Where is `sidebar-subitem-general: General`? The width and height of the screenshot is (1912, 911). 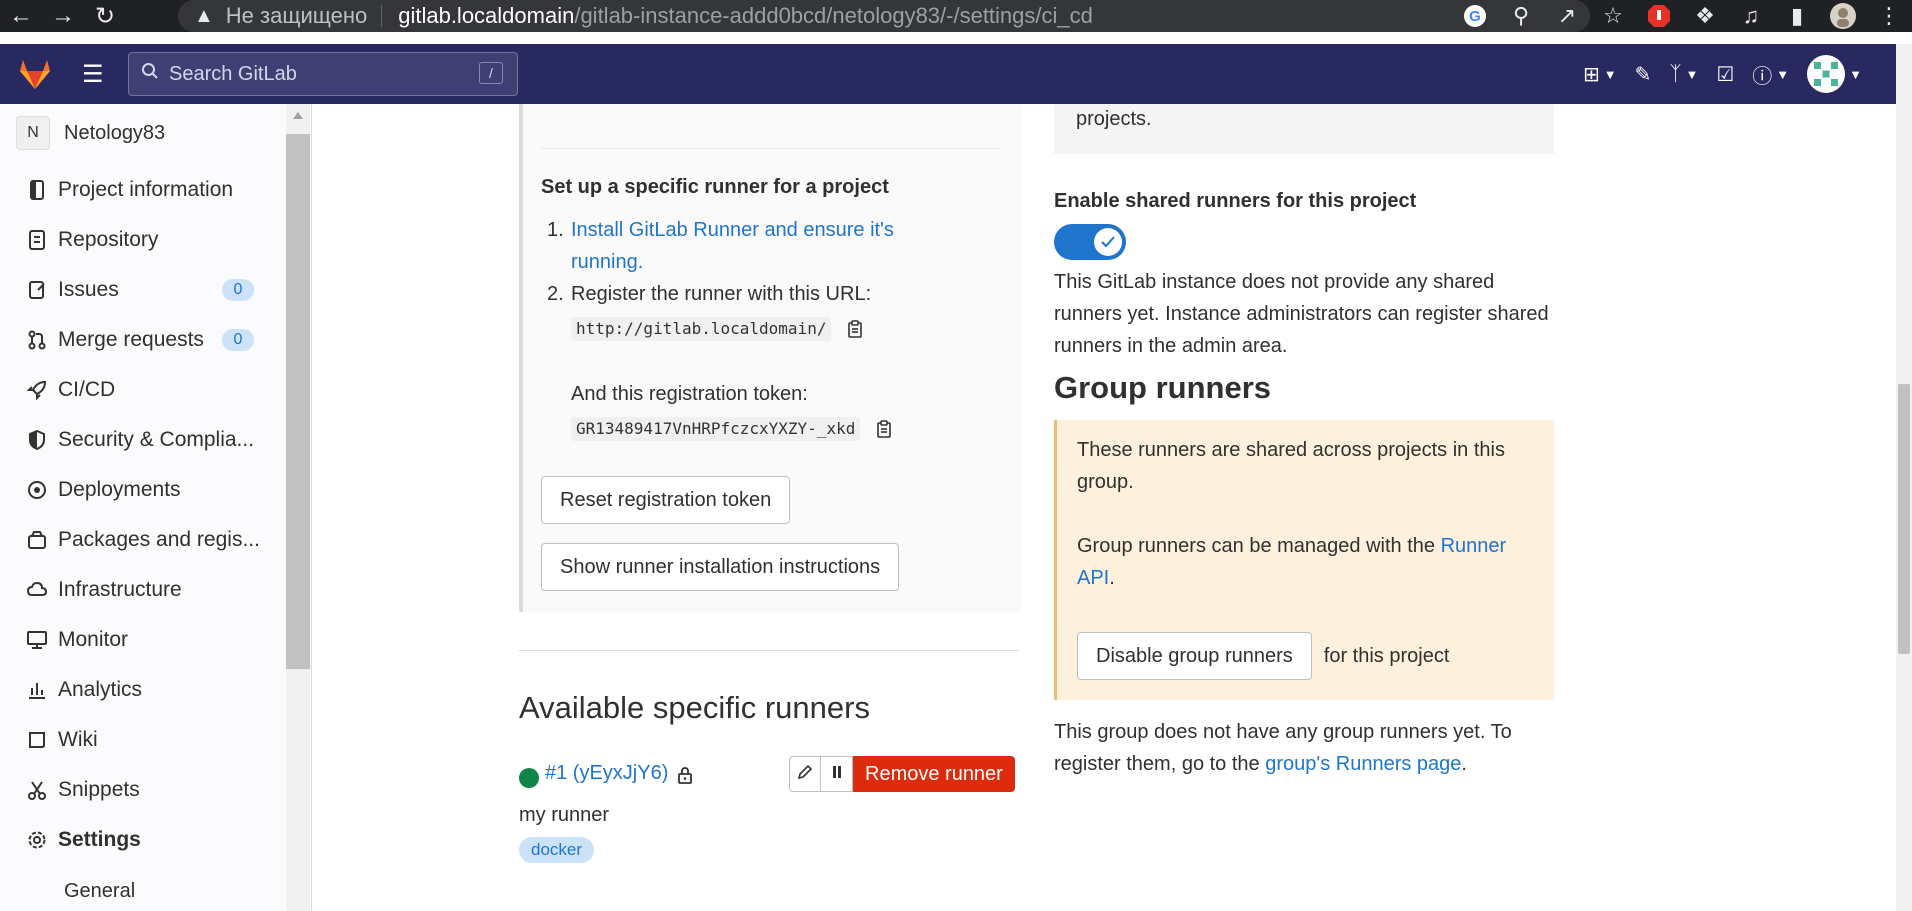 sidebar-subitem-general: General is located at coordinates (99, 891).